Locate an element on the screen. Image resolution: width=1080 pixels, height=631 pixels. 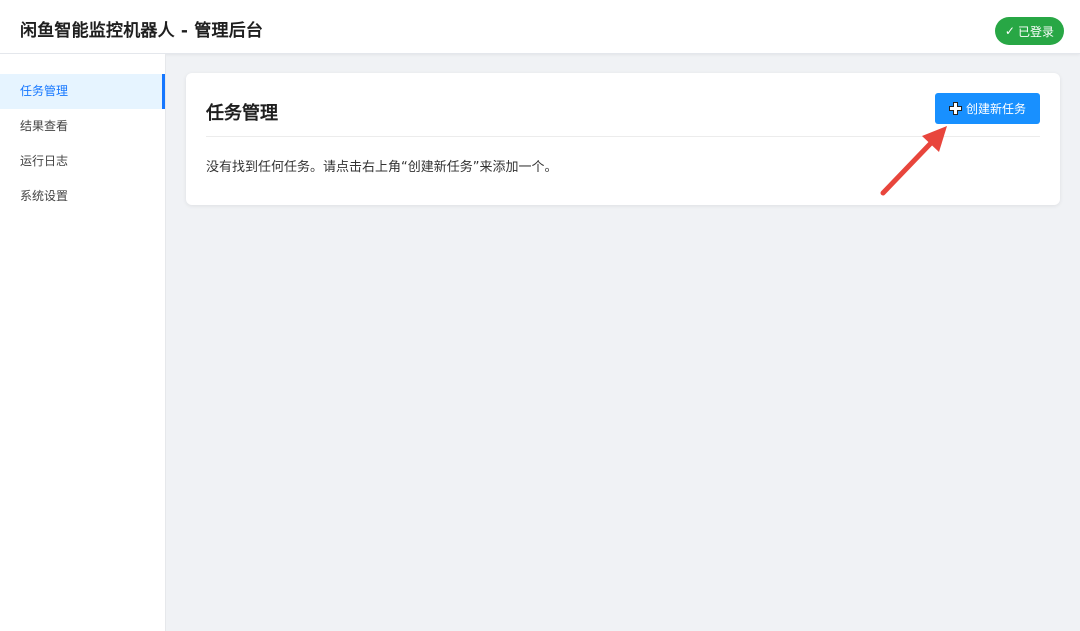
login-status-badge: ✓ 已登录 is located at coordinates (1029, 31).